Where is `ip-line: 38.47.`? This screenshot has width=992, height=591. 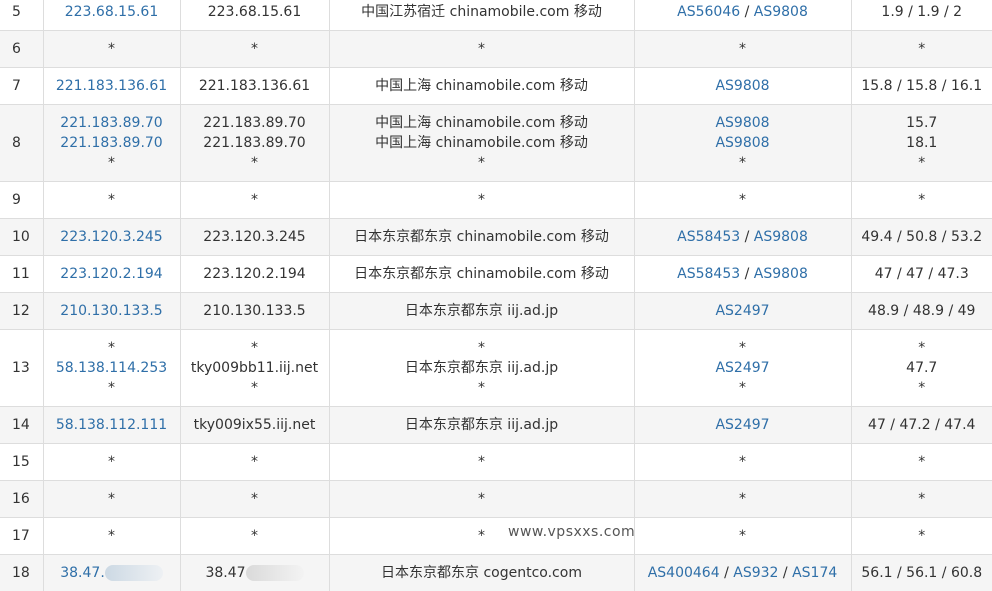
ip-line: 38.47. is located at coordinates (112, 573).